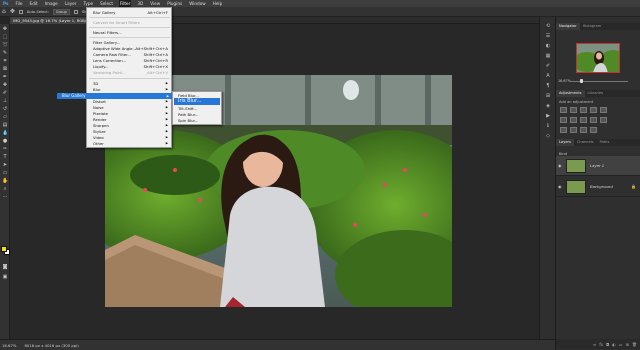  Describe the element at coordinates (596, 93) in the screenshot. I see `tab-libraries: Libraries` at that location.